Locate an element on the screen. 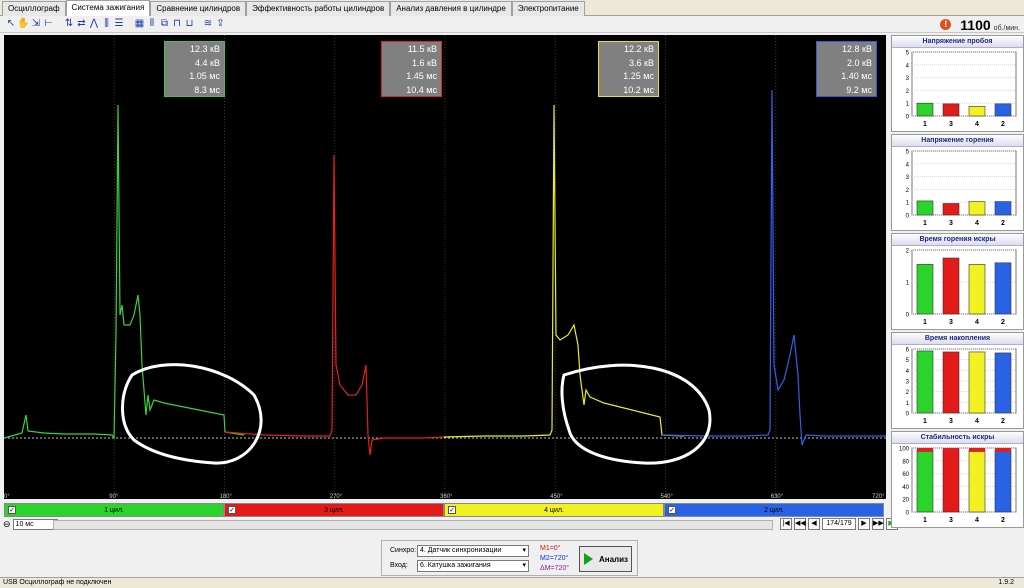 The image size is (1024, 588). measurement-value: 12.2 кВ is located at coordinates (639, 49).